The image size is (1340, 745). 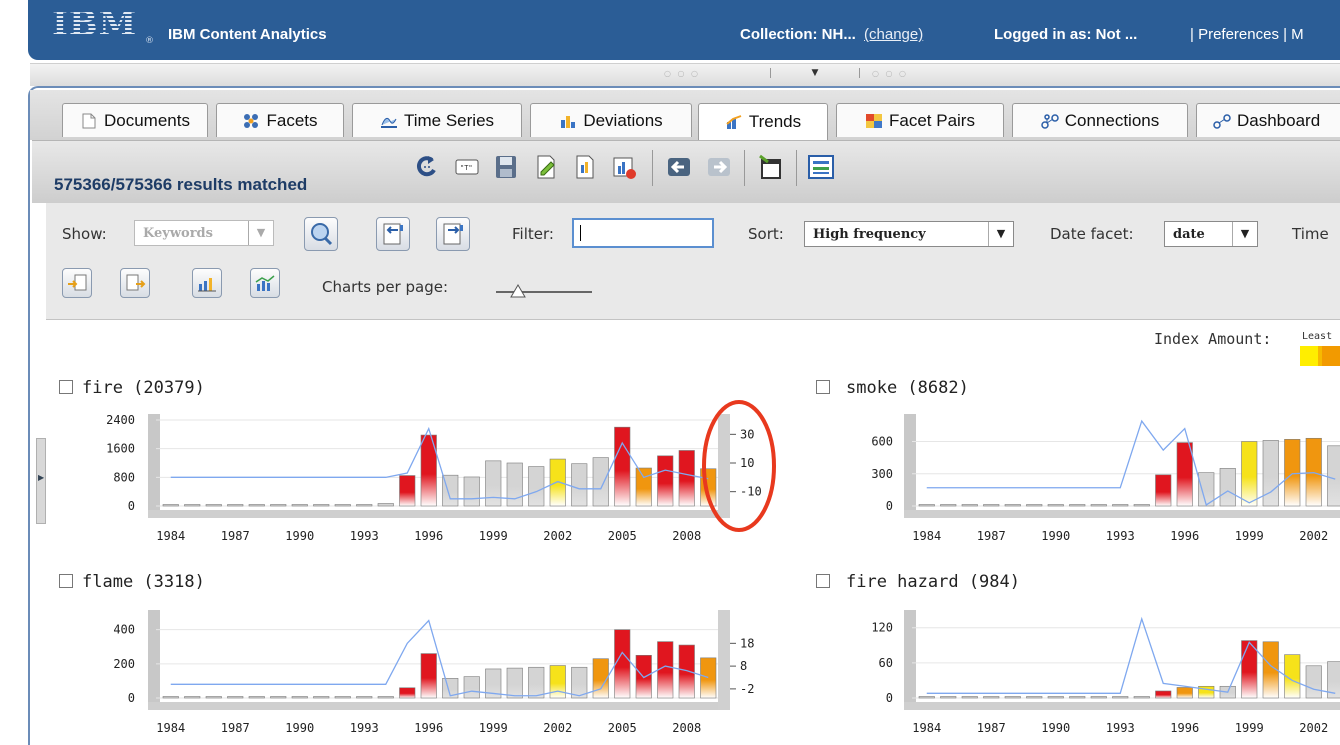 What do you see at coordinates (124, 630) in the screenshot?
I see `y-tick-label: 400` at bounding box center [124, 630].